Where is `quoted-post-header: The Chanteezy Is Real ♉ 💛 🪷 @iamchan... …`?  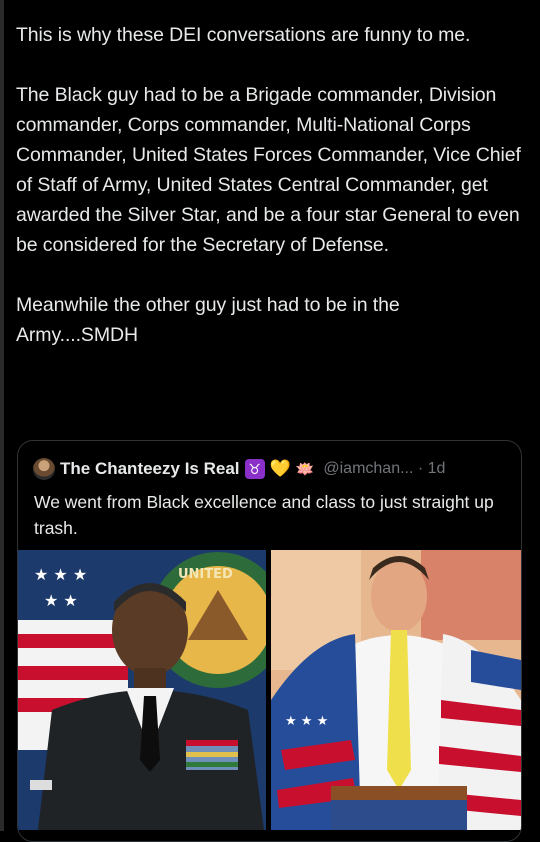 quoted-post-header: The Chanteezy Is Real ♉ 💛 🪷 @iamchan... … is located at coordinates (239, 469).